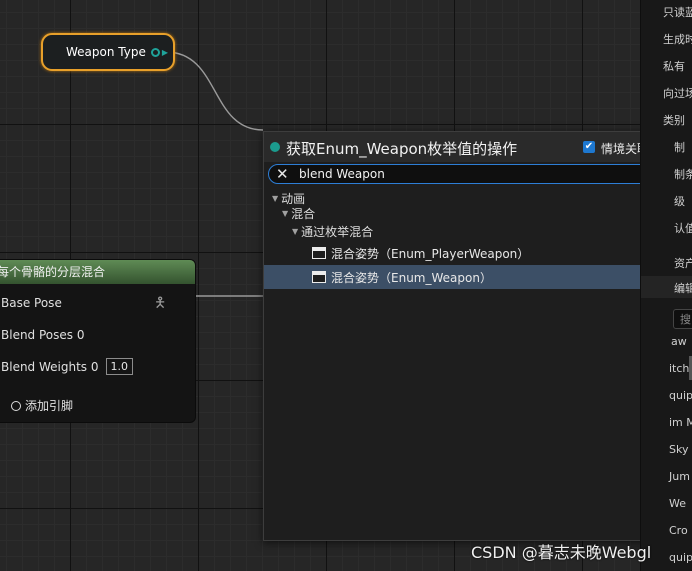 This screenshot has width=692, height=571. I want to click on wire-weapon-type, so click(214, 91).